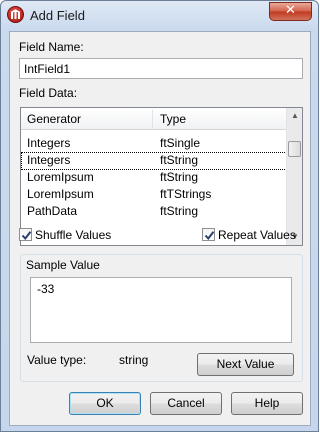 The width and height of the screenshot is (320, 432). What do you see at coordinates (159, 16) in the screenshot?
I see `title-bar: Add Field ✕` at bounding box center [159, 16].